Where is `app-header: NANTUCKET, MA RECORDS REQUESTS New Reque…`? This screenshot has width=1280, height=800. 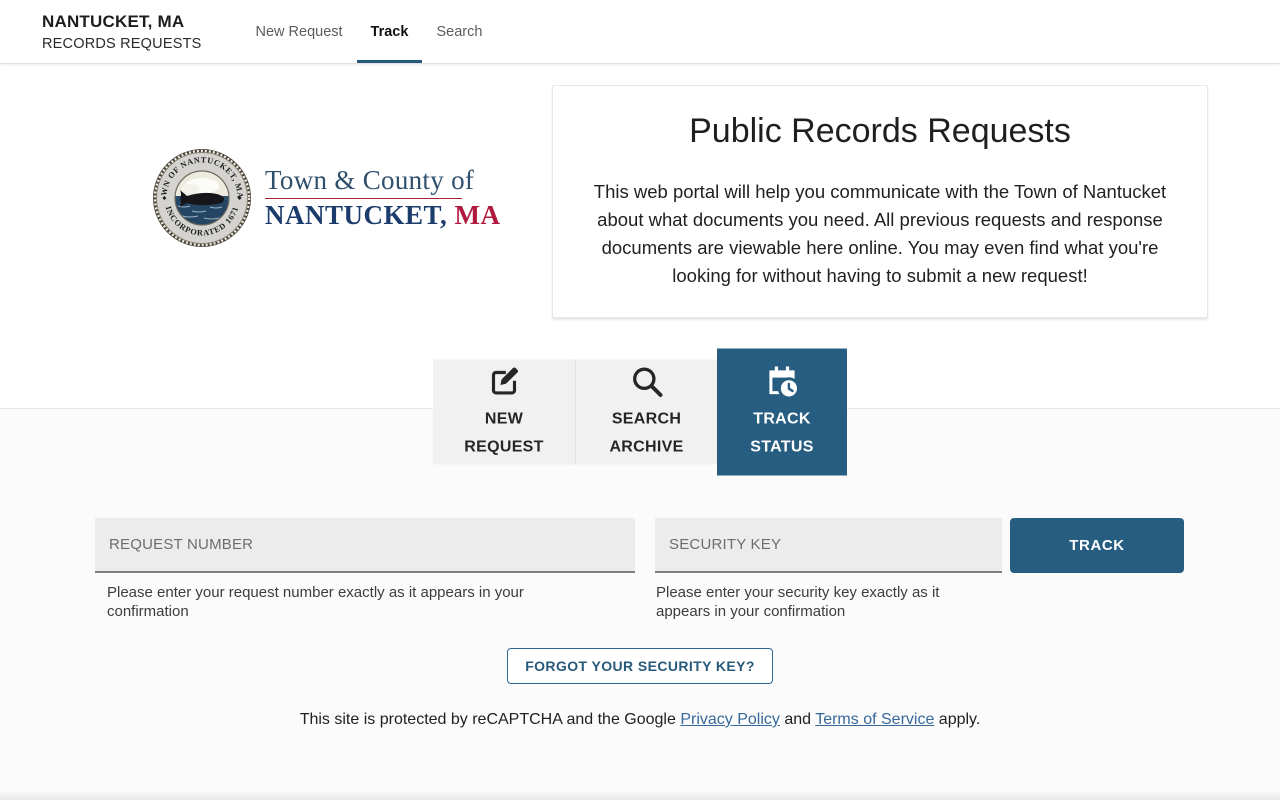
app-header: NANTUCKET, MA RECORDS REQUESTS New Reque… is located at coordinates (640, 32).